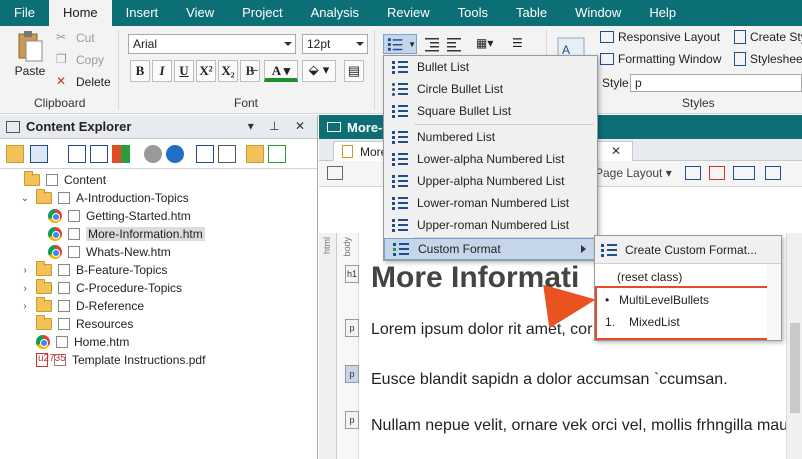  I want to click on list-style-button: ☰, so click(517, 43).